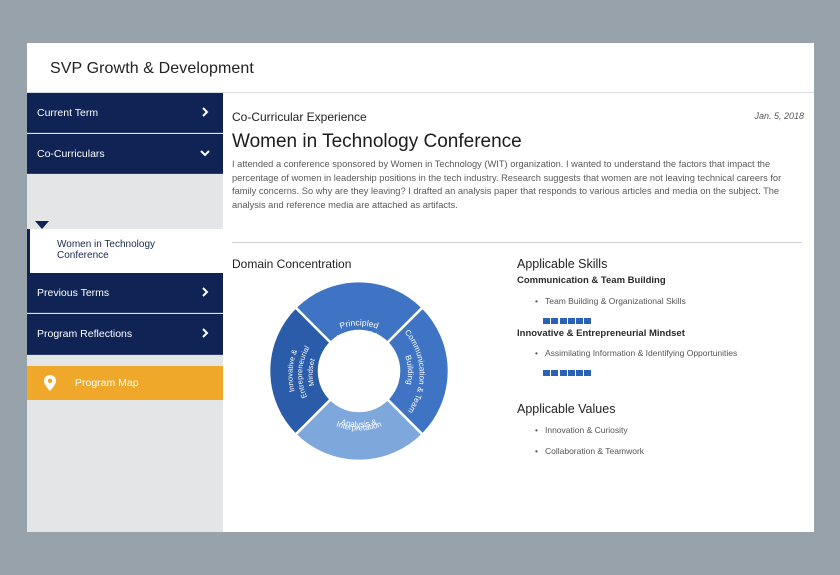 This screenshot has height=575, width=840. What do you see at coordinates (152, 68) in the screenshot?
I see `app-title: SVP Growth & Development` at bounding box center [152, 68].